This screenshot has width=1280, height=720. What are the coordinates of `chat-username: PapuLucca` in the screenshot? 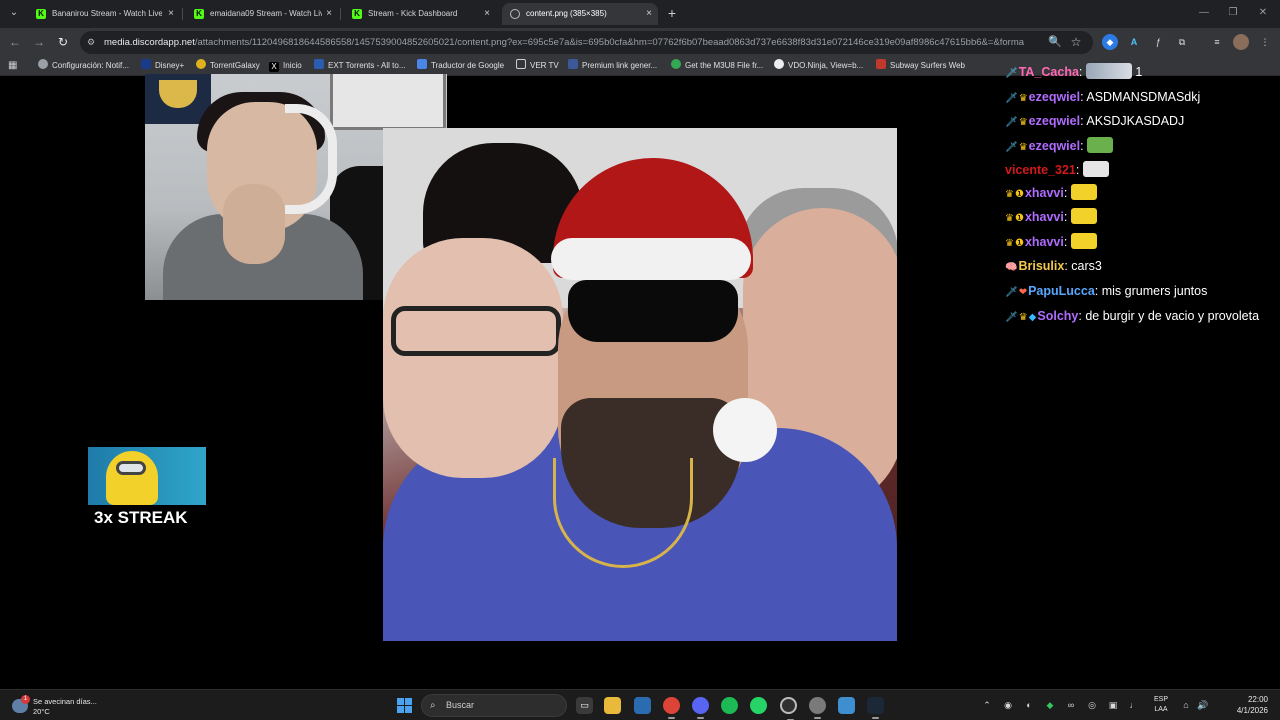 It's located at (1061, 291).